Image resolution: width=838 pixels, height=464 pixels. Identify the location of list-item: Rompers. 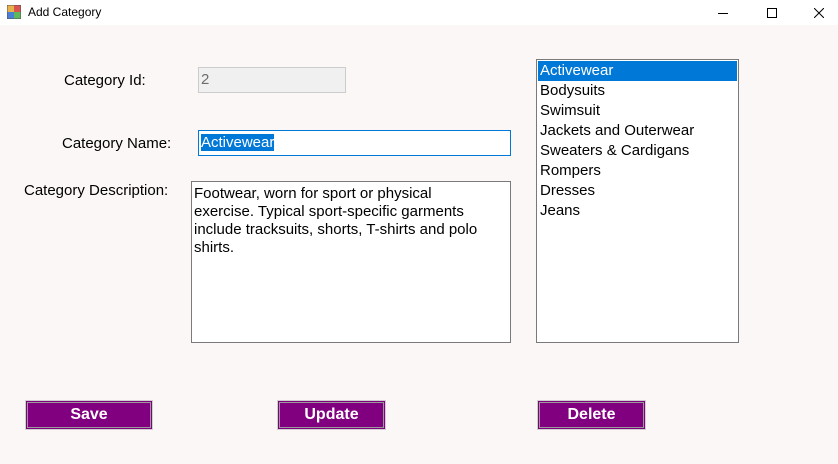
(637, 171).